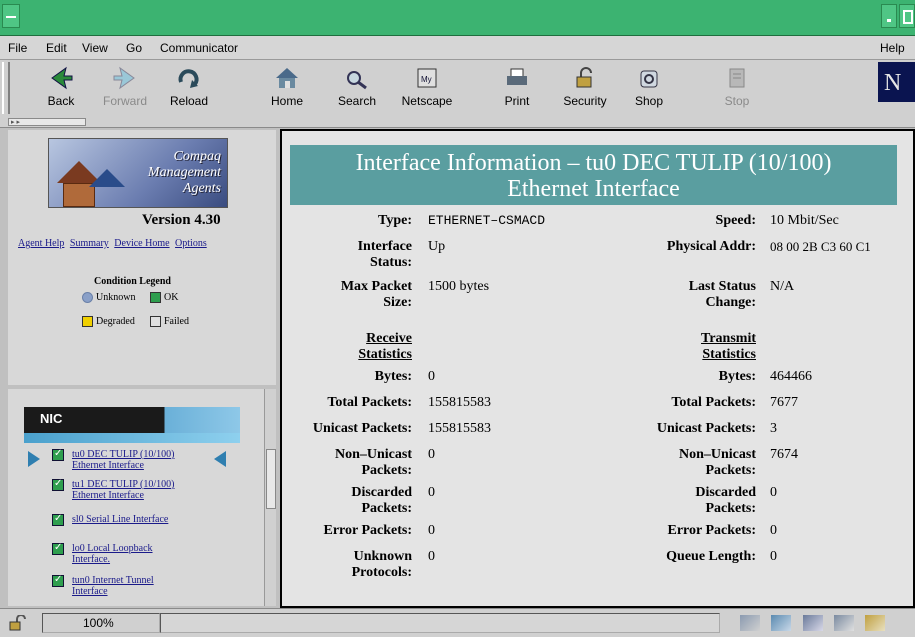  What do you see at coordinates (271, 479) in the screenshot?
I see `scrollbar-thumb` at bounding box center [271, 479].